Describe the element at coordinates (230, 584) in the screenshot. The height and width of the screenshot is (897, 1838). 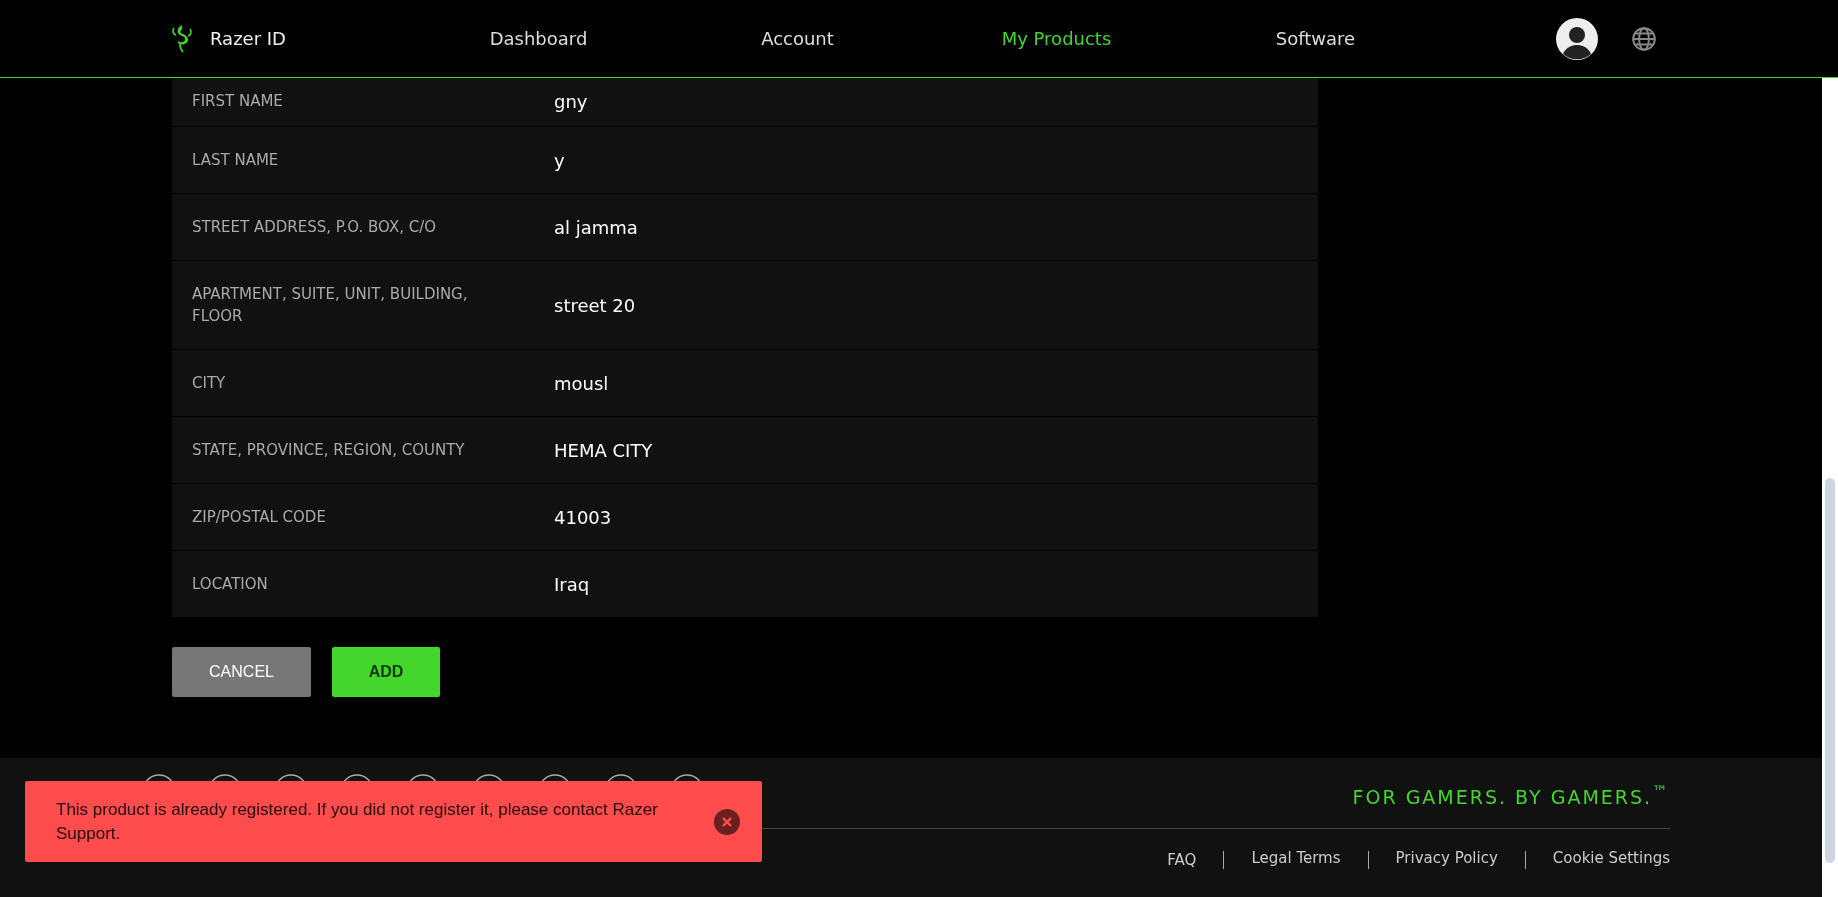
I see `field-label: LOCATION` at that location.